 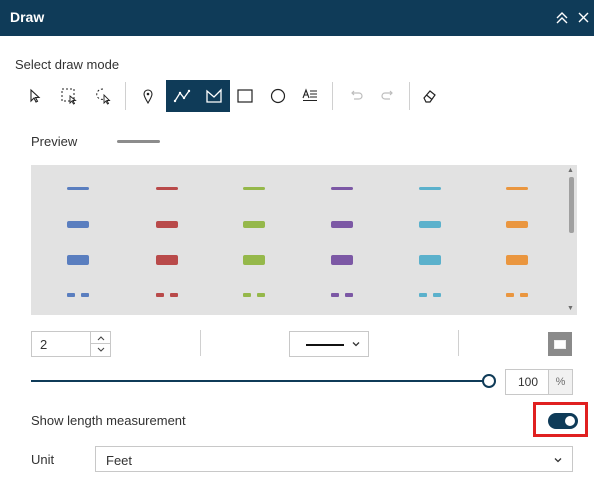 I want to click on width-stepper, so click(x=100, y=344).